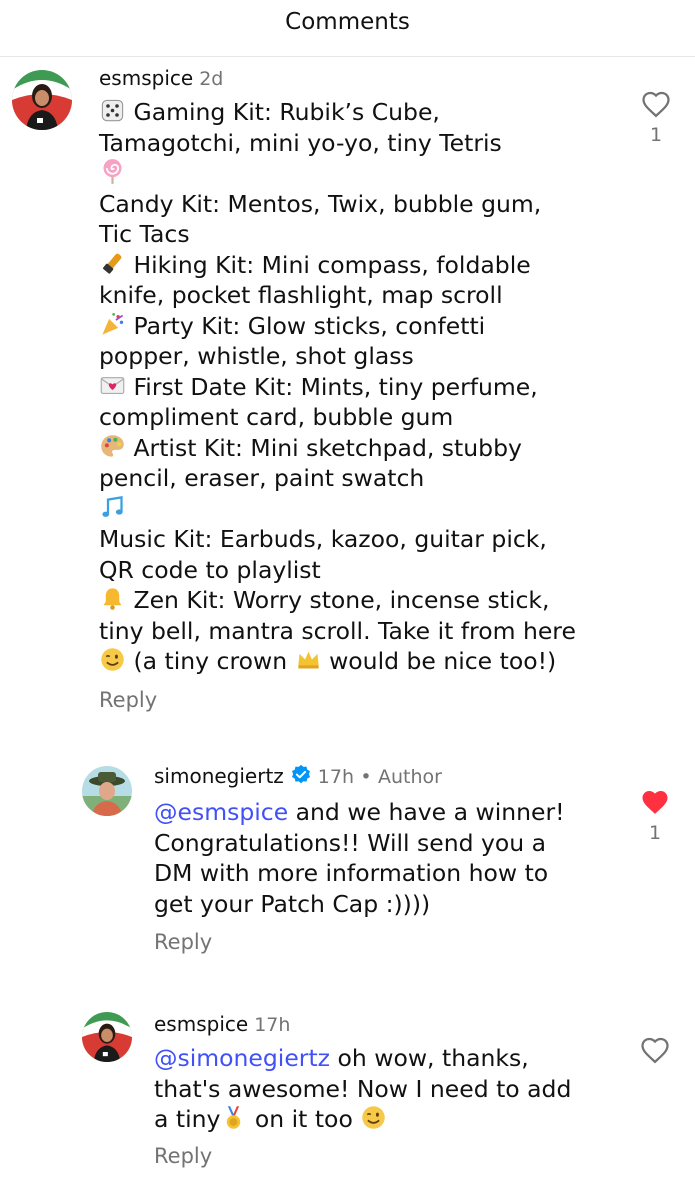 This screenshot has height=1183, width=695. I want to click on comment-line: Party Kit: Glow sticks, confetti, so click(369, 326).